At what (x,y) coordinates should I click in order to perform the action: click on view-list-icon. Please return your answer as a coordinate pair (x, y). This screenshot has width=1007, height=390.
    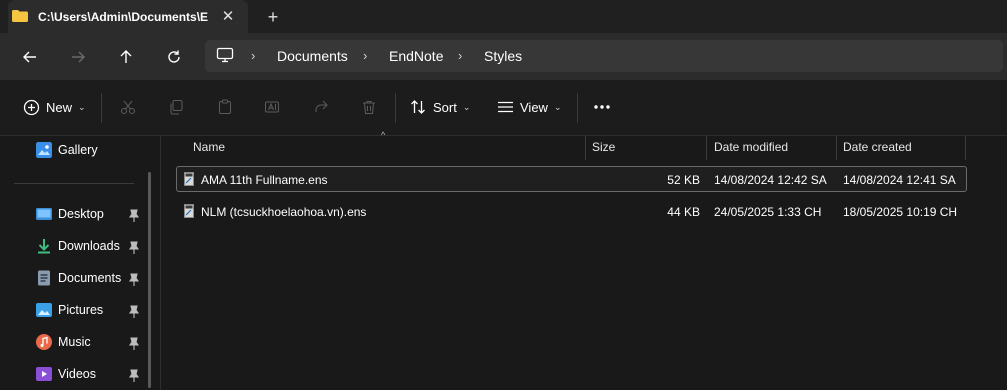
    Looking at the image, I should click on (505, 107).